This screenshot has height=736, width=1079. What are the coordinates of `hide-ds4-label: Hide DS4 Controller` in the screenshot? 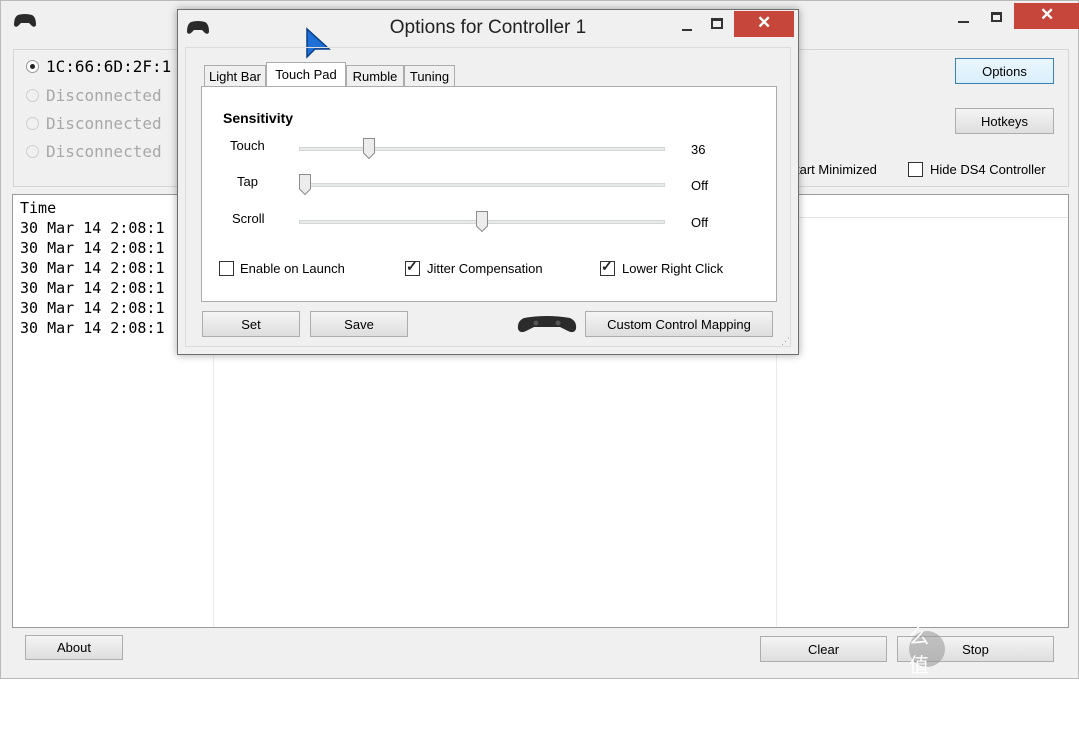 It's located at (988, 169).